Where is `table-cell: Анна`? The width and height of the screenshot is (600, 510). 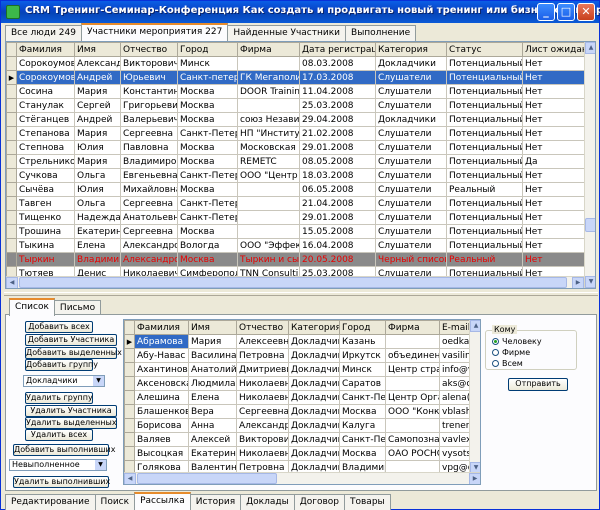 table-cell: Анна is located at coordinates (212, 425).